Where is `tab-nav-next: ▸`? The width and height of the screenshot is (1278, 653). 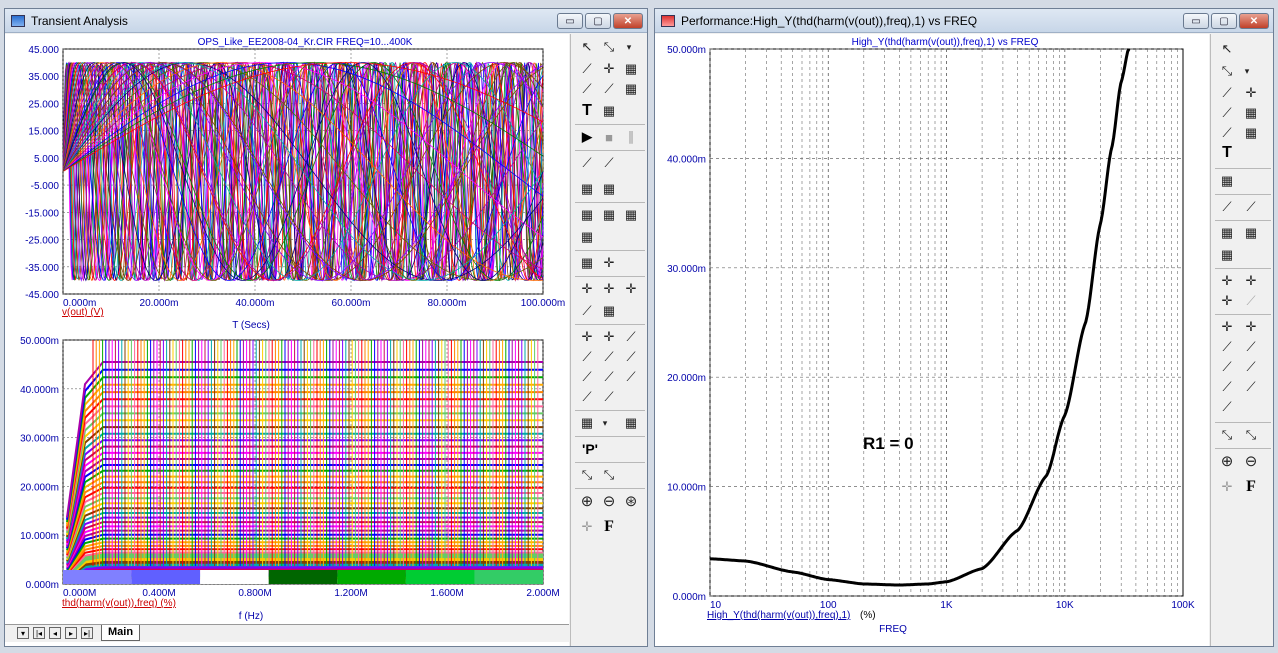 tab-nav-next: ▸ is located at coordinates (71, 633).